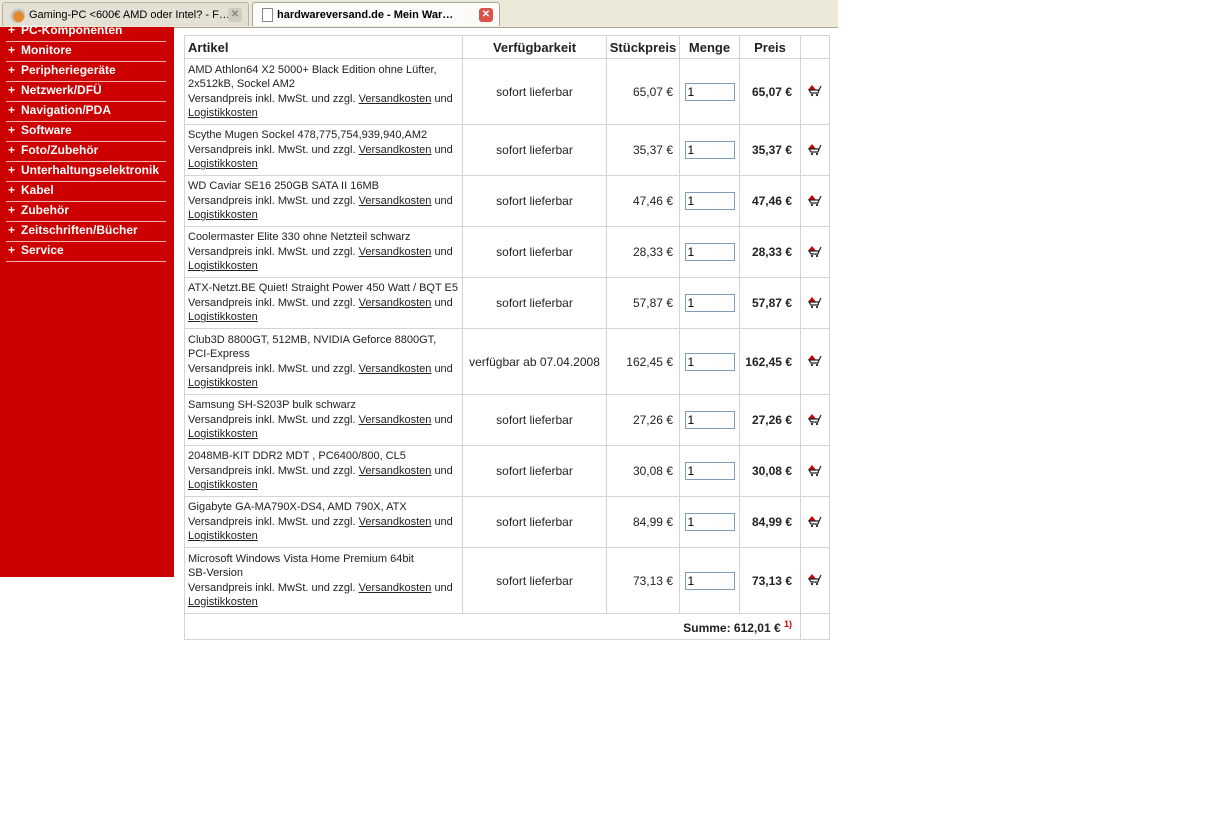 The image size is (1215, 836). What do you see at coordinates (86, 92) in the screenshot?
I see `sidebar-item-netzwerk: + Netzwerk/DFÜ` at bounding box center [86, 92].